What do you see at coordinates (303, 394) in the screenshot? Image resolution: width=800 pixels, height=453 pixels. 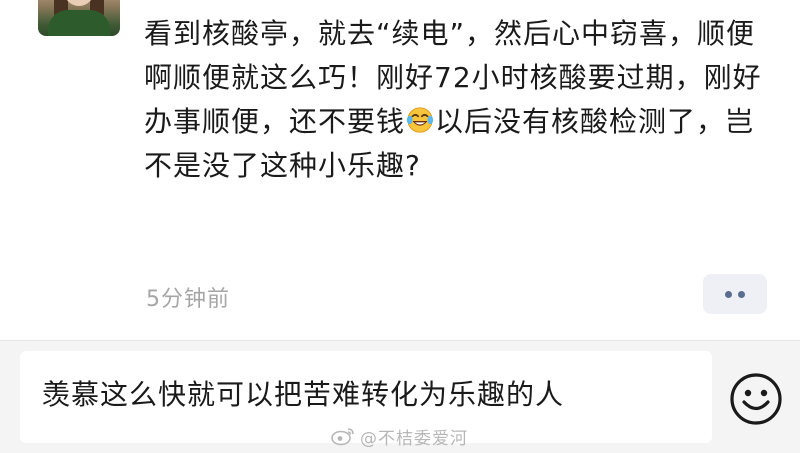 I see `comment-input-value: 羡慕这么快就可以把苦难转化为乐趣的人` at bounding box center [303, 394].